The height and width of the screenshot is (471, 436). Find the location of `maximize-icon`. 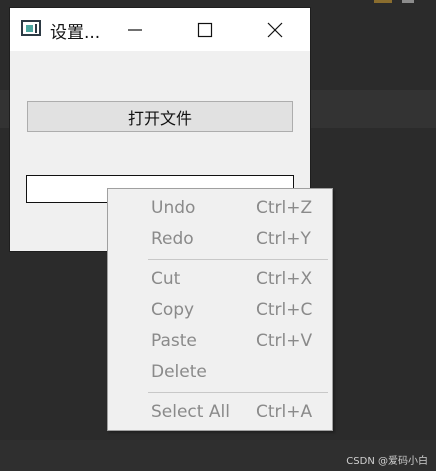

maximize-icon is located at coordinates (205, 29).